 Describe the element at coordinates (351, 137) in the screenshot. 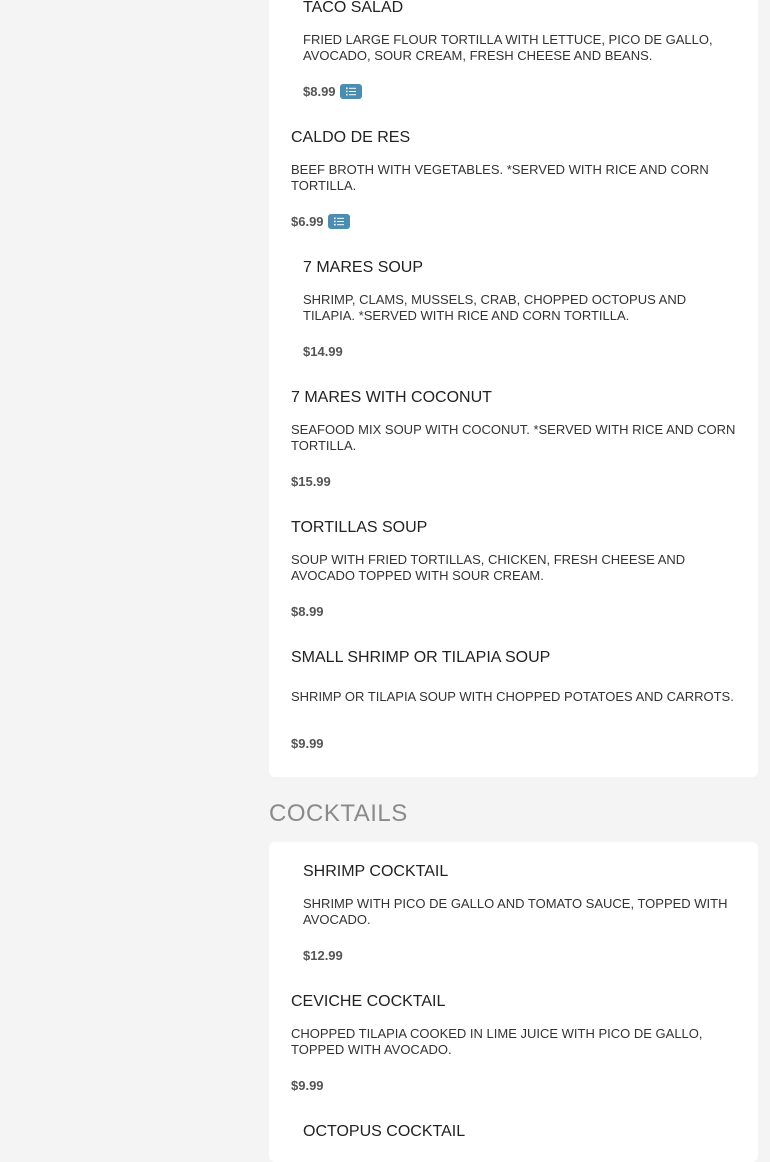

I see `item-name: CALDO DE RES` at that location.